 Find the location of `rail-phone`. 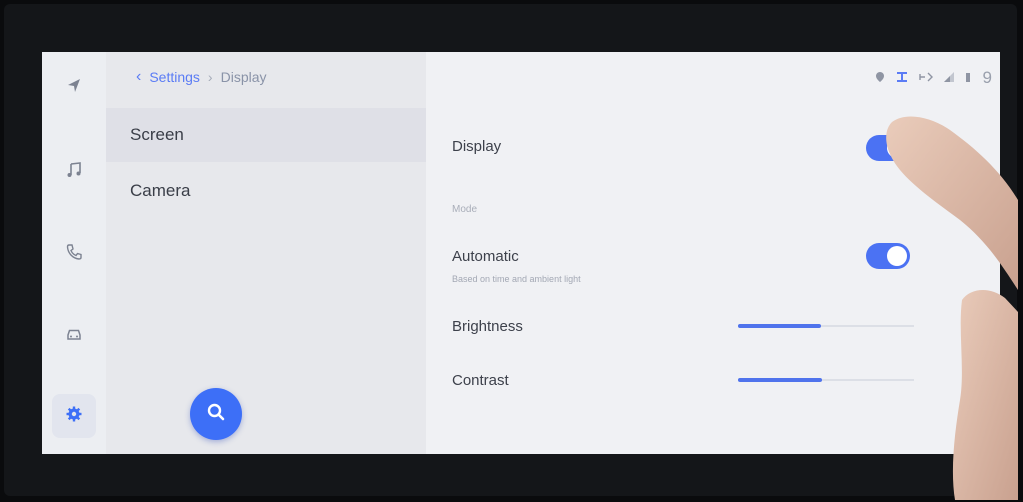

rail-phone is located at coordinates (74, 254).